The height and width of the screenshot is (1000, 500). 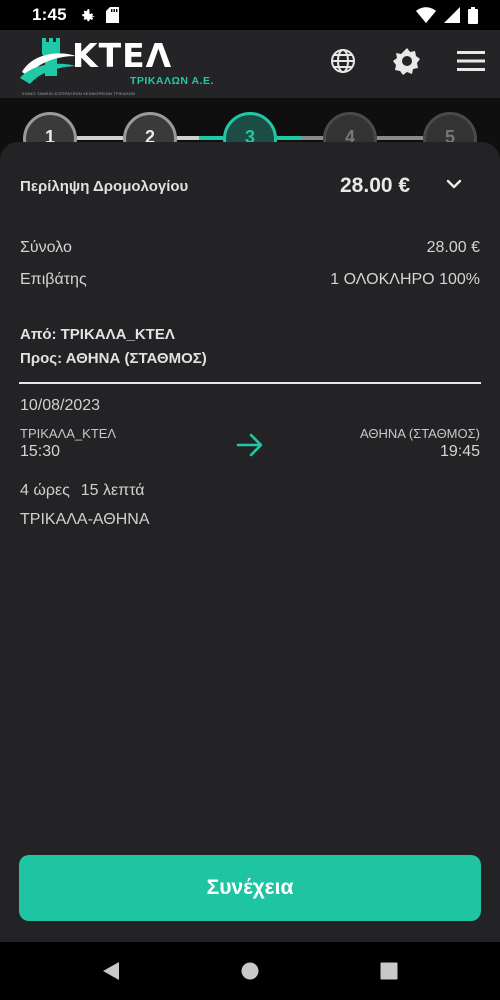 I want to click on home-icon, so click(x=250, y=971).